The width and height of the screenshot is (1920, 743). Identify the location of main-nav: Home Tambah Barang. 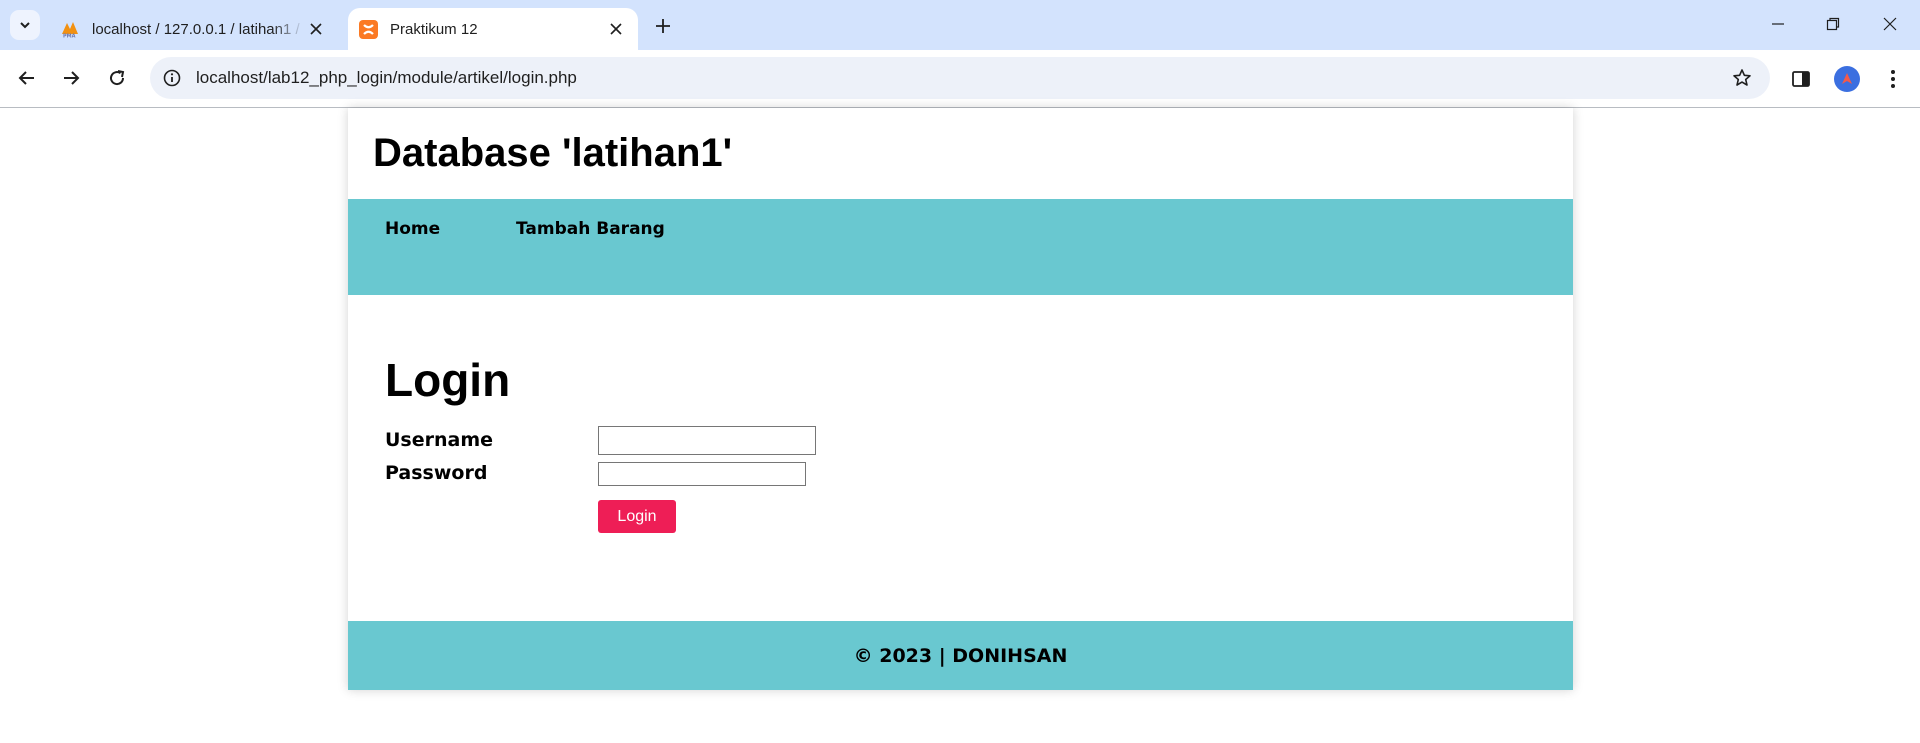
(960, 247).